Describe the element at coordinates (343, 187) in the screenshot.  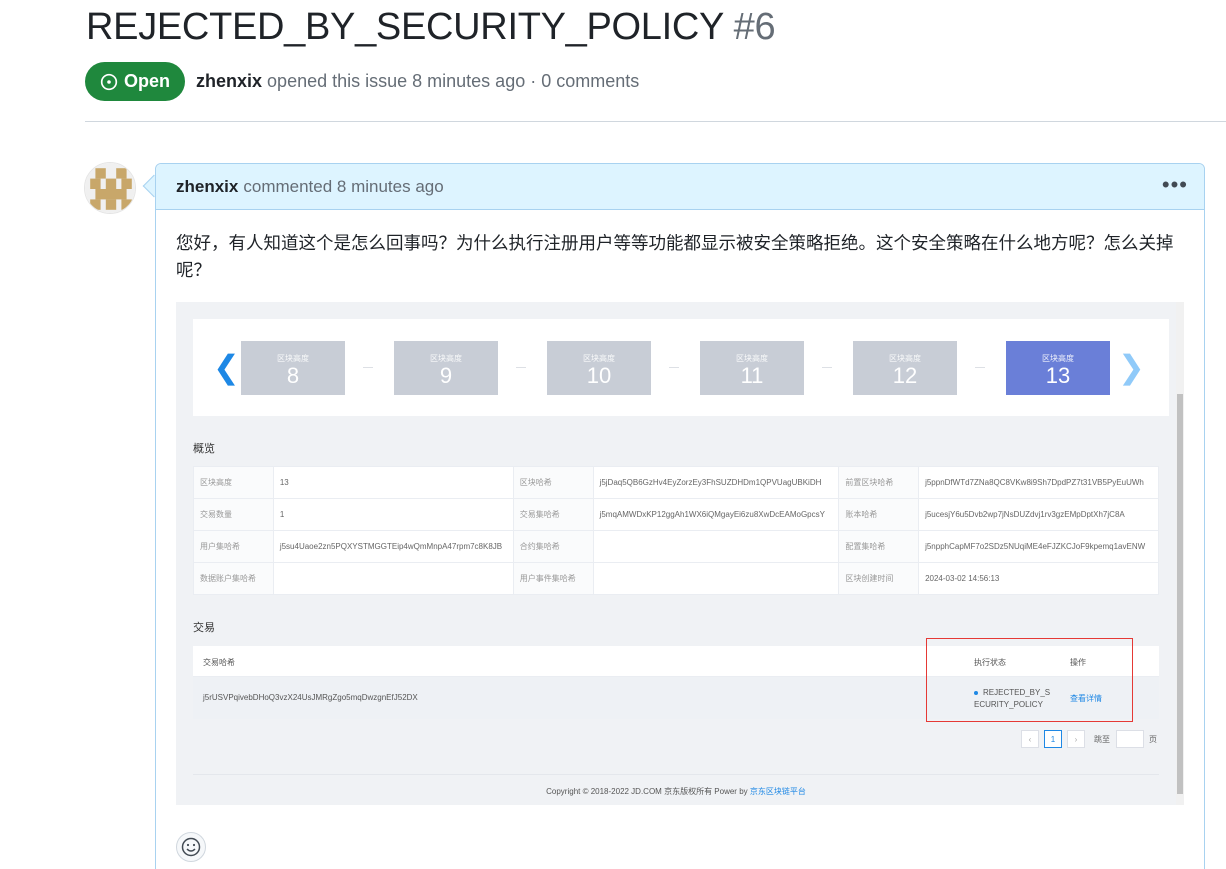
I see `comment-timestamp: commented 8 minutes ago` at that location.